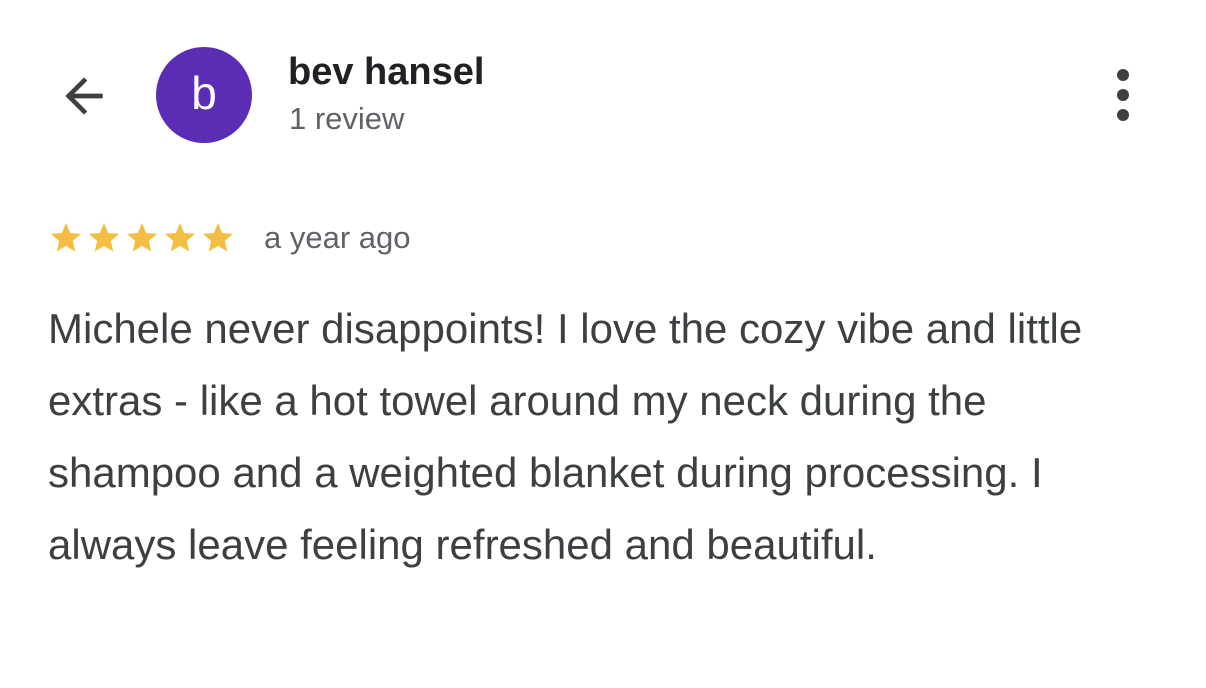  I want to click on reviewer-name: bev hansel, so click(386, 72).